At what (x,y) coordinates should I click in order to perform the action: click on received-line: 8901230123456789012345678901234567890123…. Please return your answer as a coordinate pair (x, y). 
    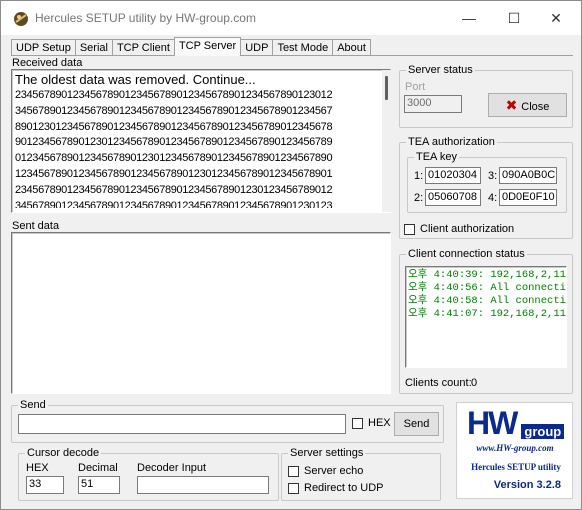
    Looking at the image, I should click on (174, 126).